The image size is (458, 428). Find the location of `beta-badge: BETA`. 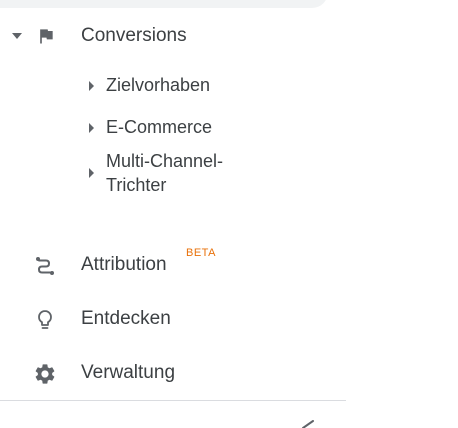

beta-badge: BETA is located at coordinates (201, 253).